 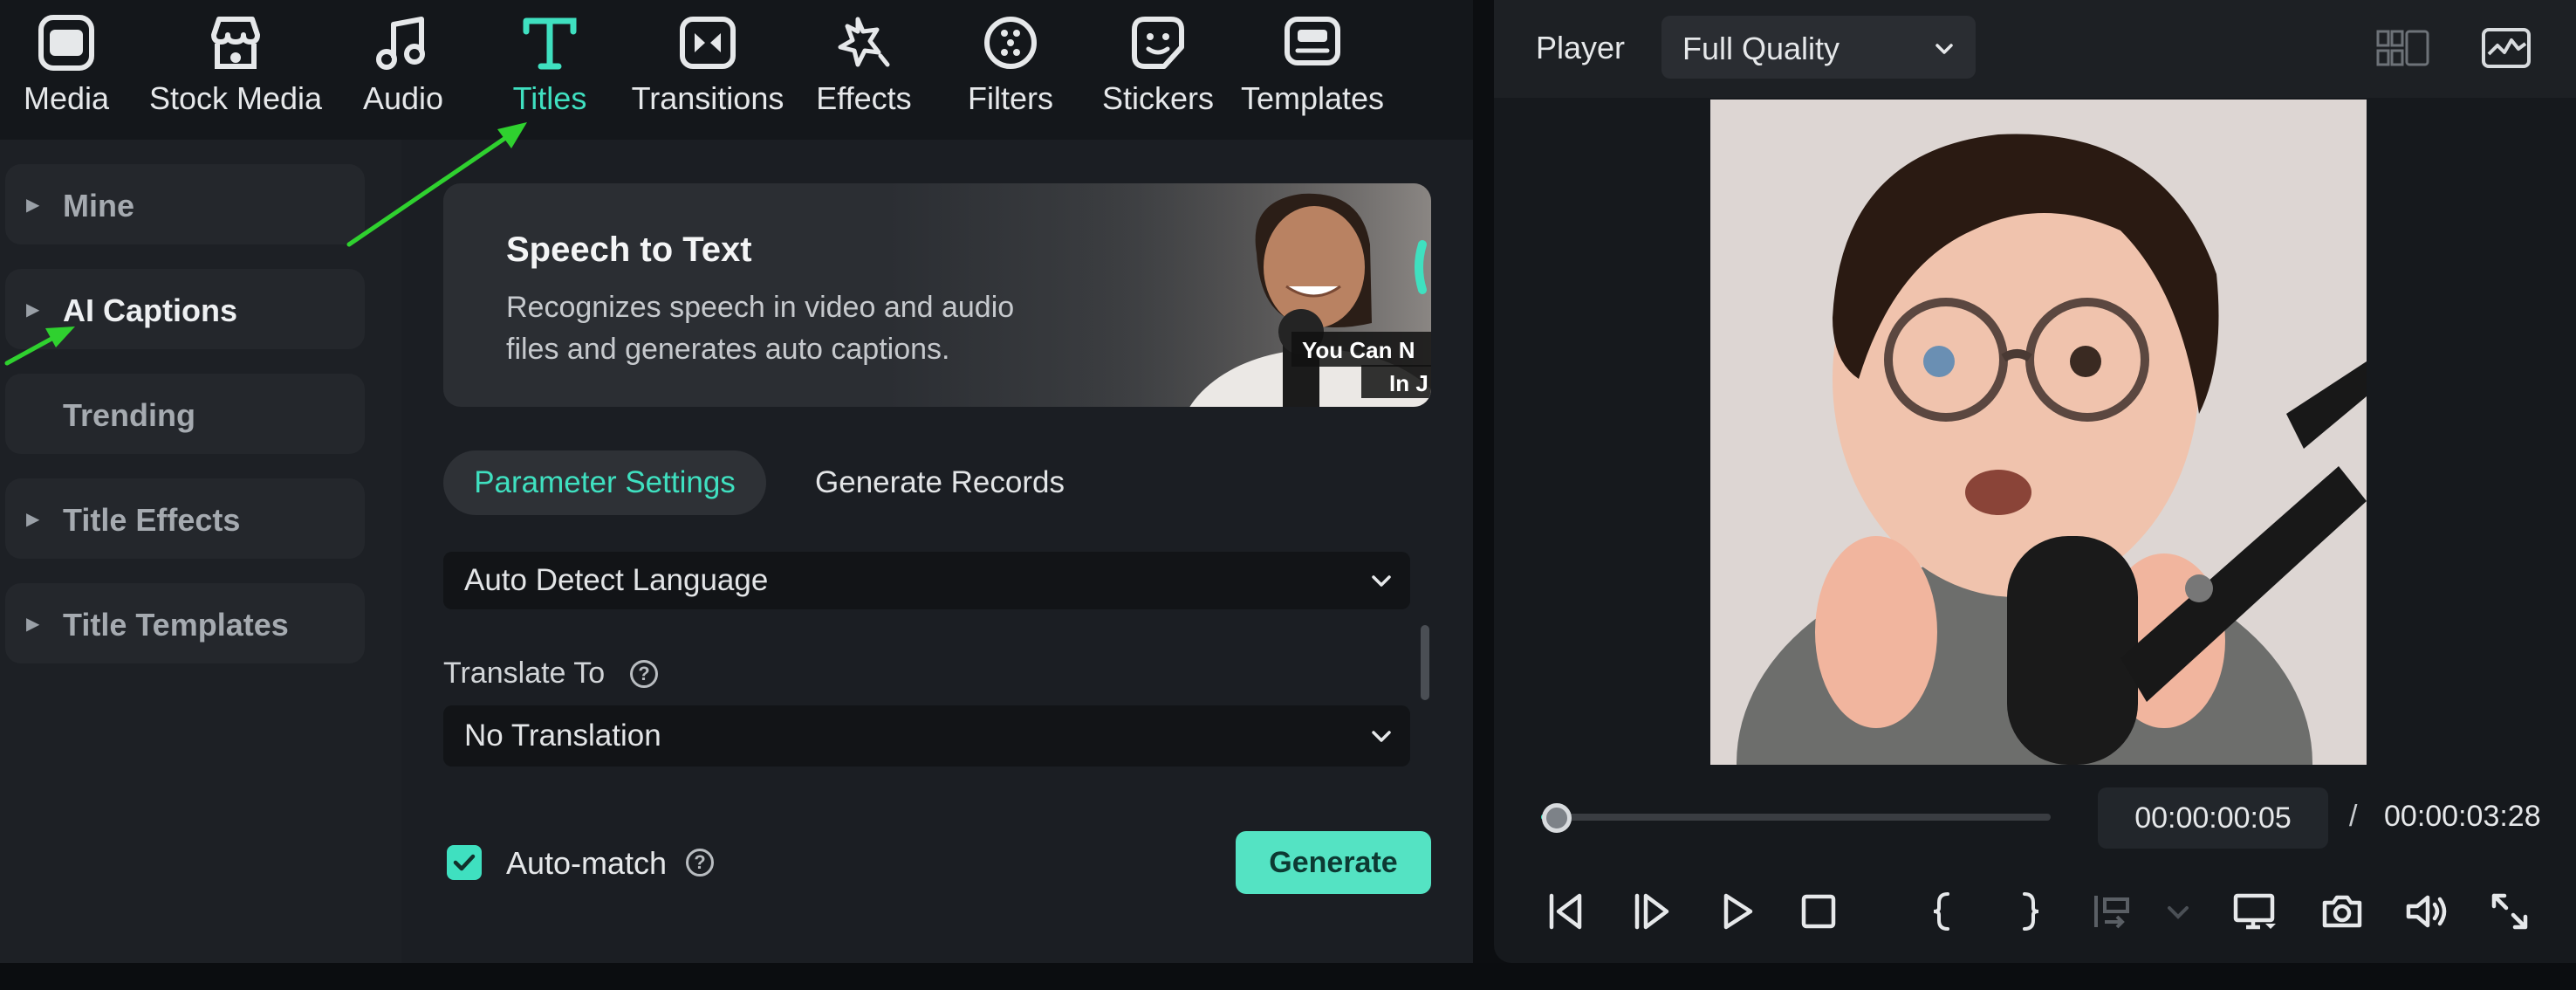 What do you see at coordinates (236, 43) in the screenshot?
I see `stock-media-icon` at bounding box center [236, 43].